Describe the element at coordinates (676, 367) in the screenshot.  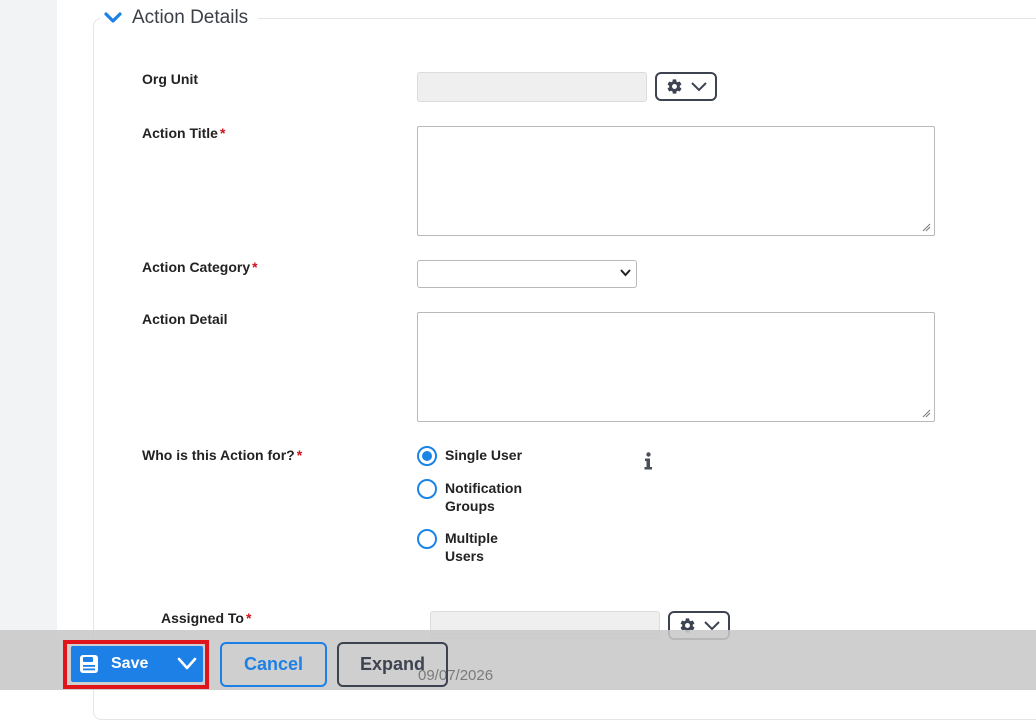
I see `action-detail-textarea` at that location.